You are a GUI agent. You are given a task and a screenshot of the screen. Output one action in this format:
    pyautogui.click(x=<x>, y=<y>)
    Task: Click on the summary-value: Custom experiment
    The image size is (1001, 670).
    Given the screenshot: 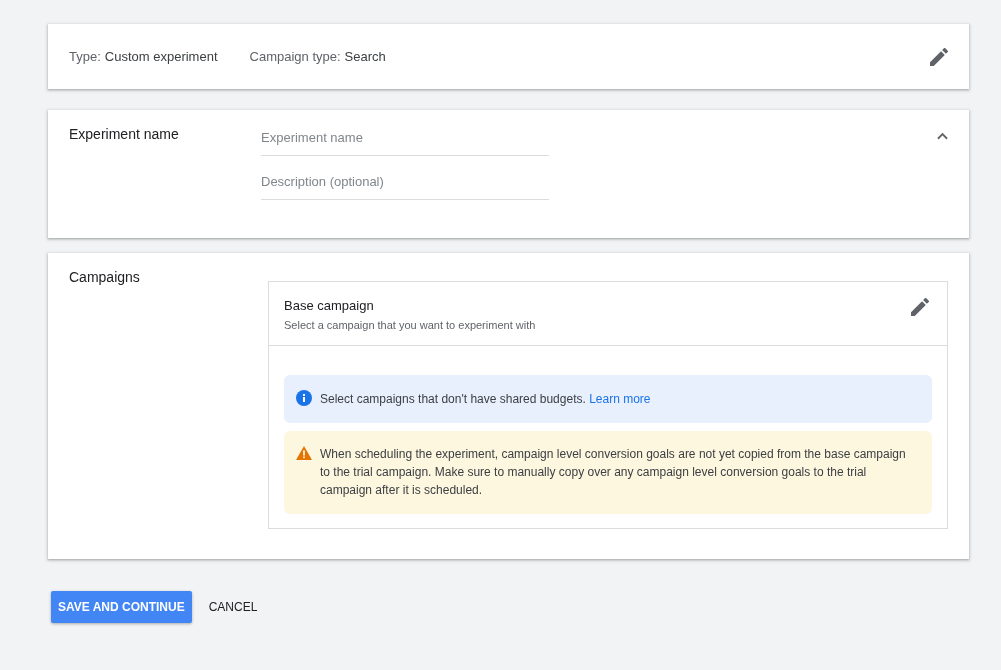 What is the action you would take?
    pyautogui.click(x=161, y=56)
    